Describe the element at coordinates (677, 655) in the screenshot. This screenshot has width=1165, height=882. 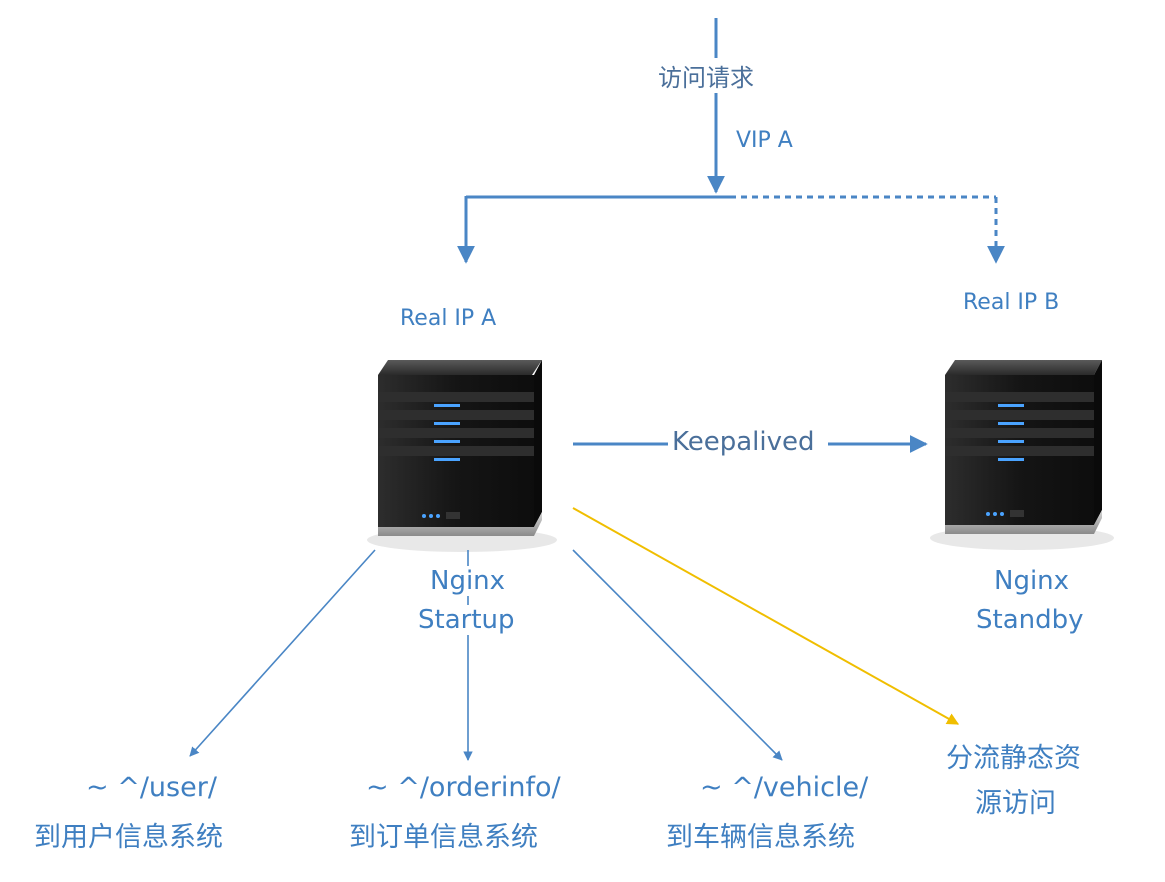
I see `route-arrow-vehicle` at that location.